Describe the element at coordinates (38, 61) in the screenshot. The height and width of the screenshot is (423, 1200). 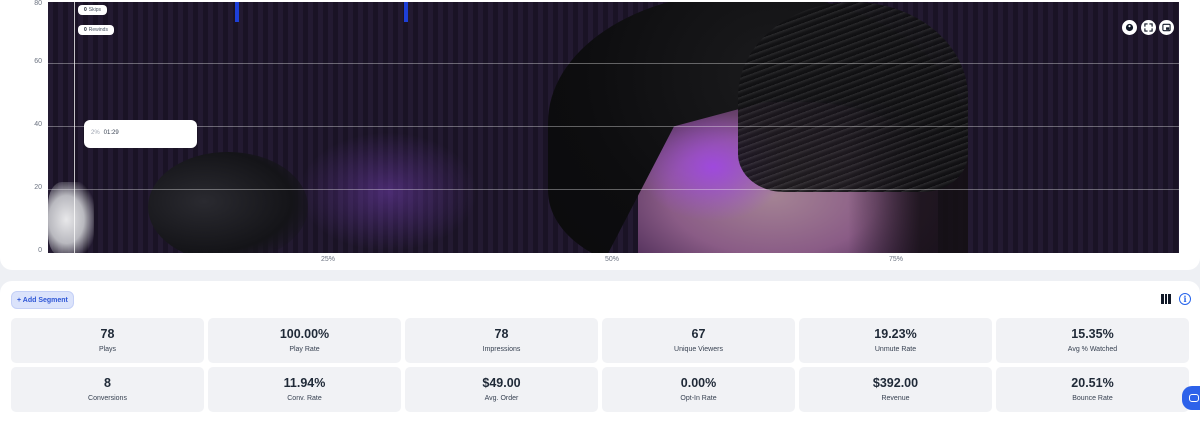
I see `y-tick: 60` at that location.